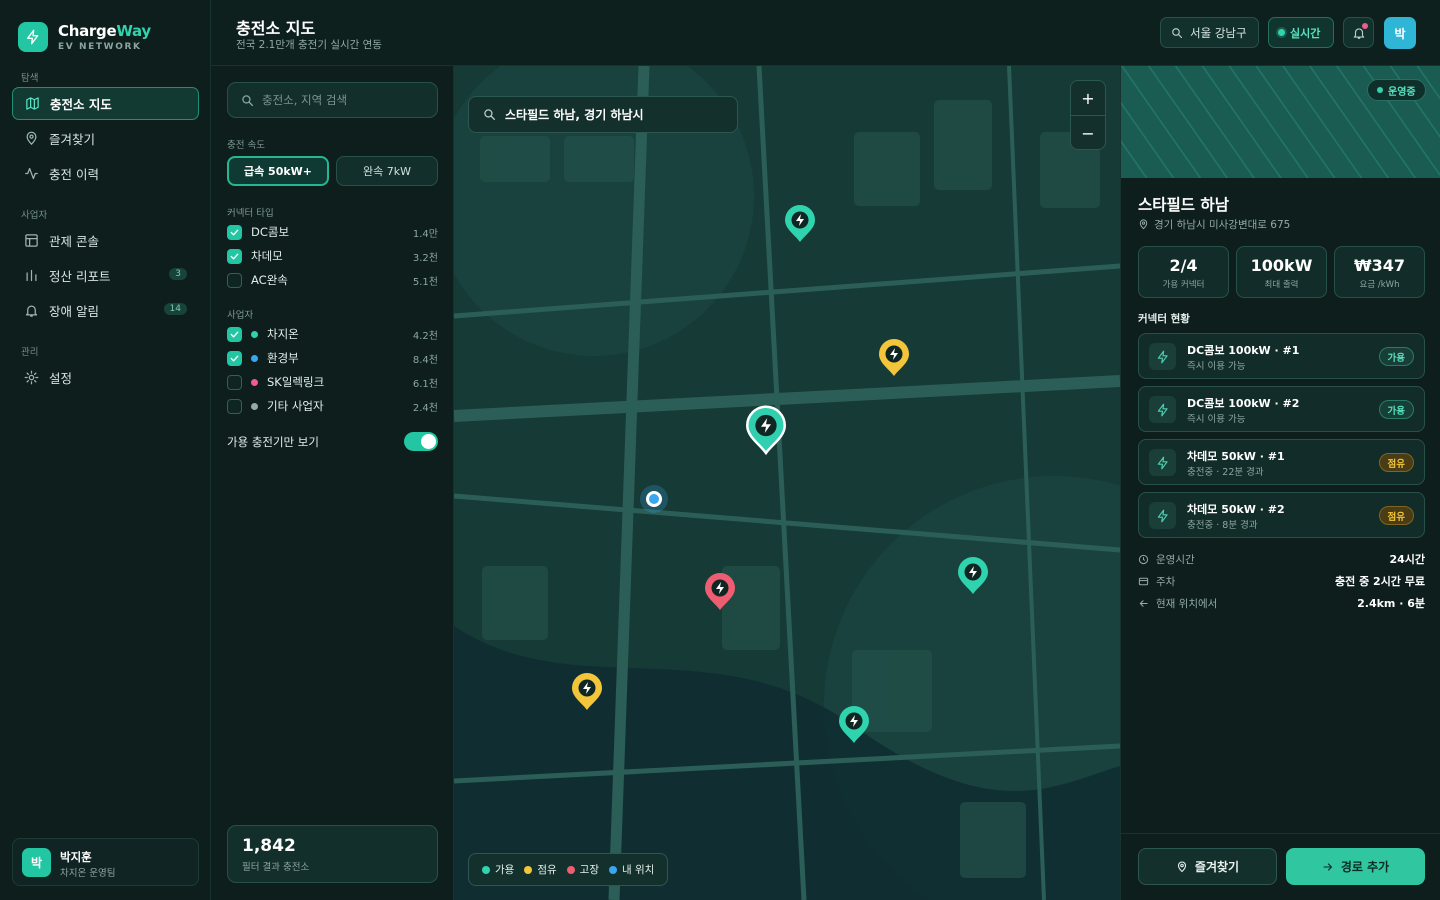 This screenshot has width=1440, height=900. Describe the element at coordinates (105, 240) in the screenshot. I see `sidebar-item-control-console: 관제 콘솔` at that location.